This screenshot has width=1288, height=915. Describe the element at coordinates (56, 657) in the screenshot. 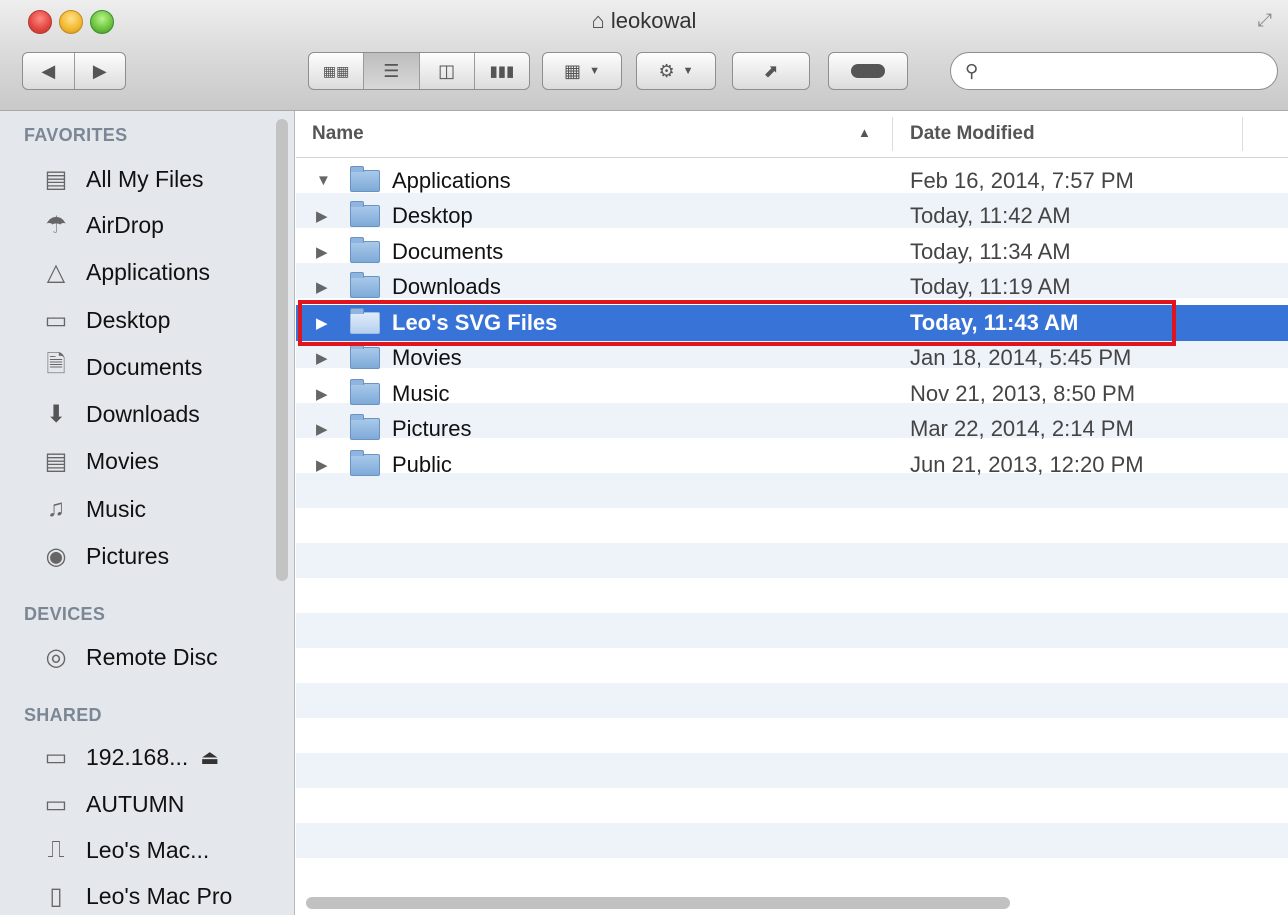

I see `remote-disc-icon: ◎` at that location.